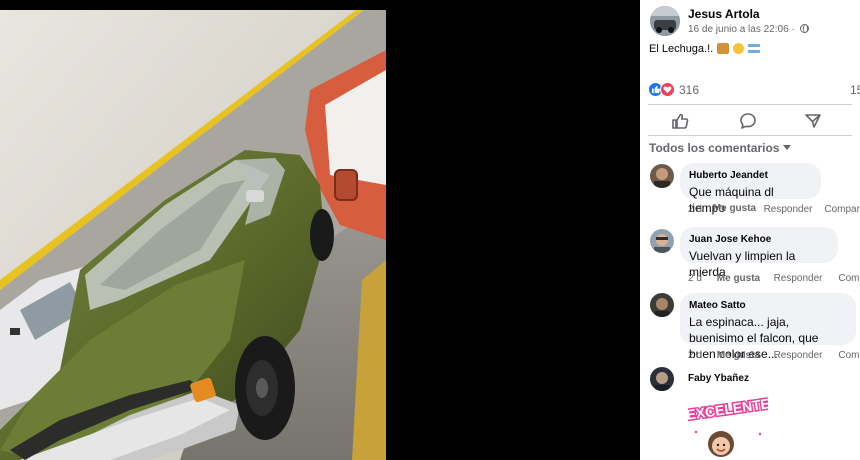 The width and height of the screenshot is (860, 460). I want to click on sticker-text: ¡EXCELENTE!, so click(728, 409).